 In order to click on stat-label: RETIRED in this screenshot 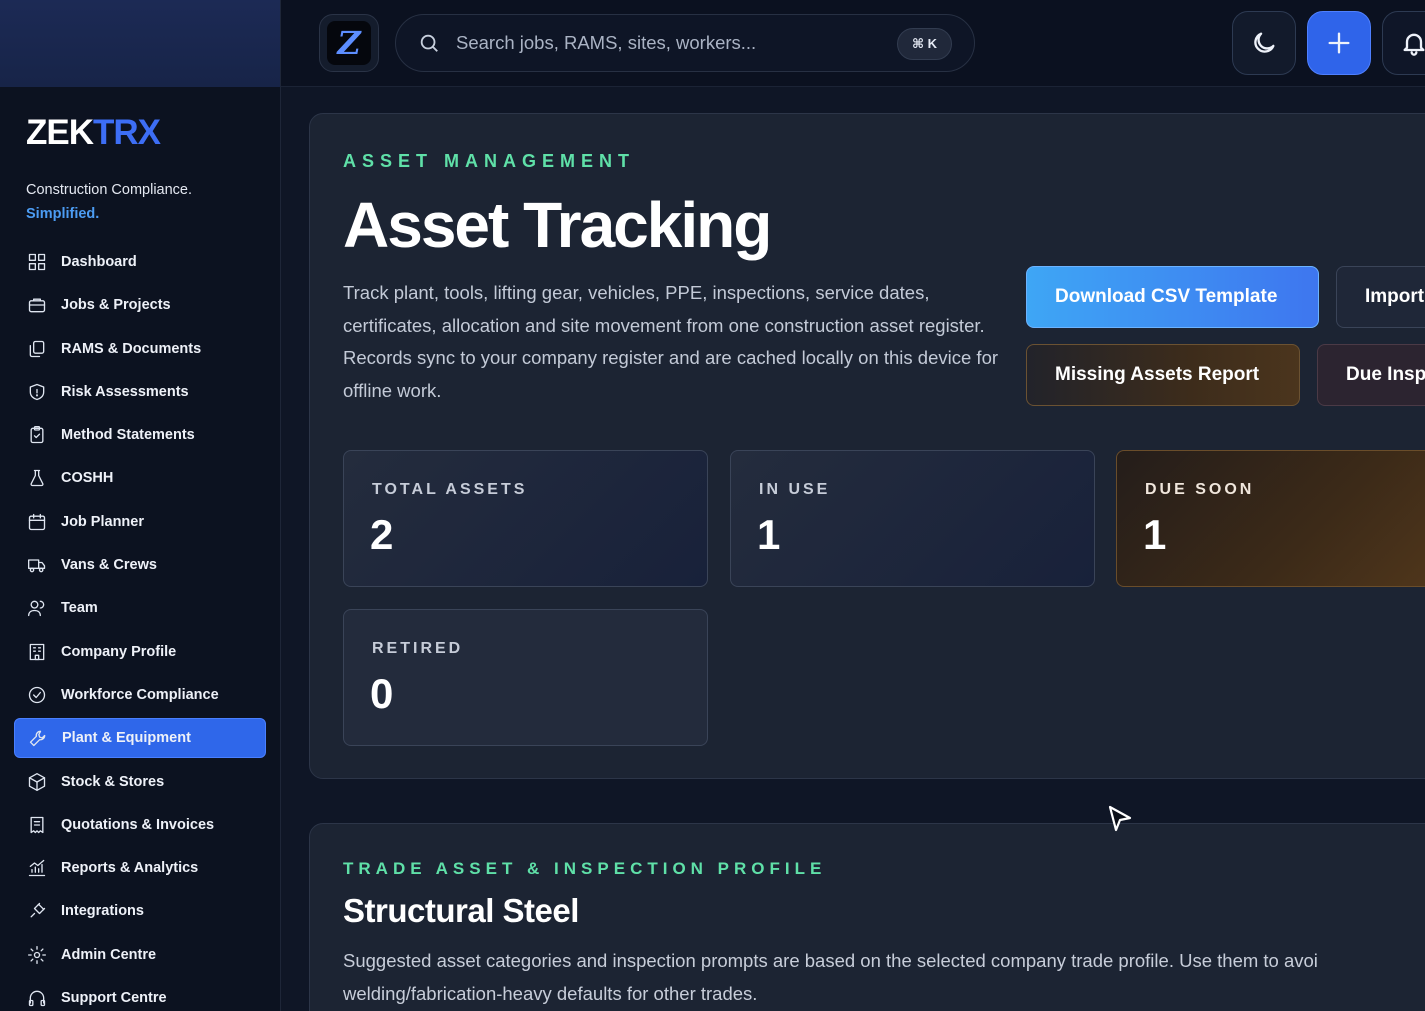, I will do `click(418, 648)`.